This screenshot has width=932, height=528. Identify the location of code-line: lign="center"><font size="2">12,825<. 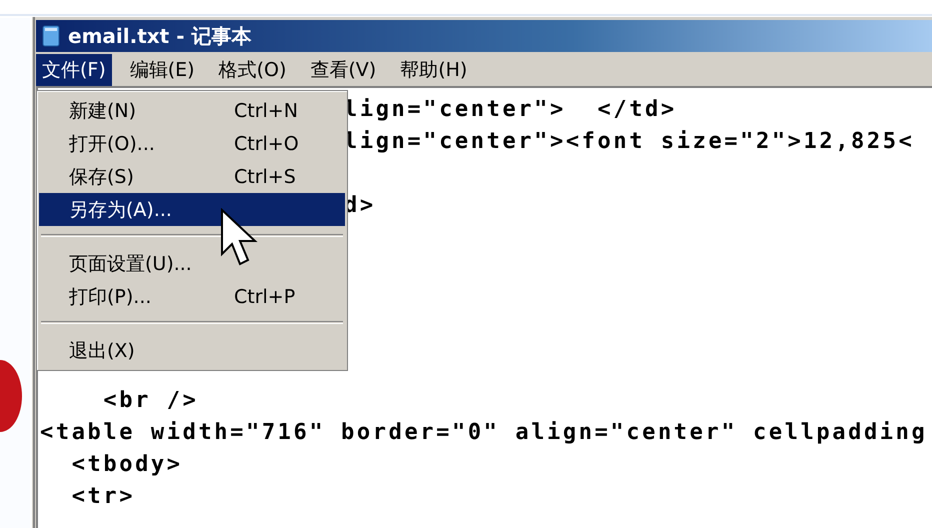
(629, 141).